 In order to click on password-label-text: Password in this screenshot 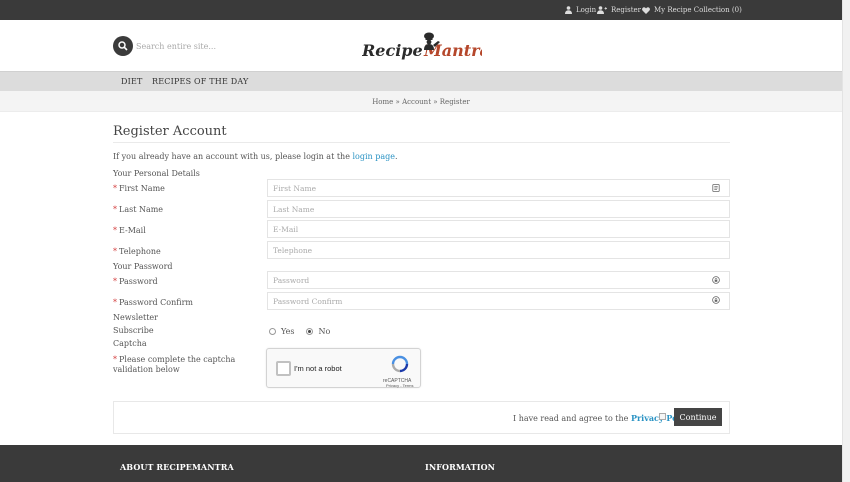, I will do `click(138, 281)`.